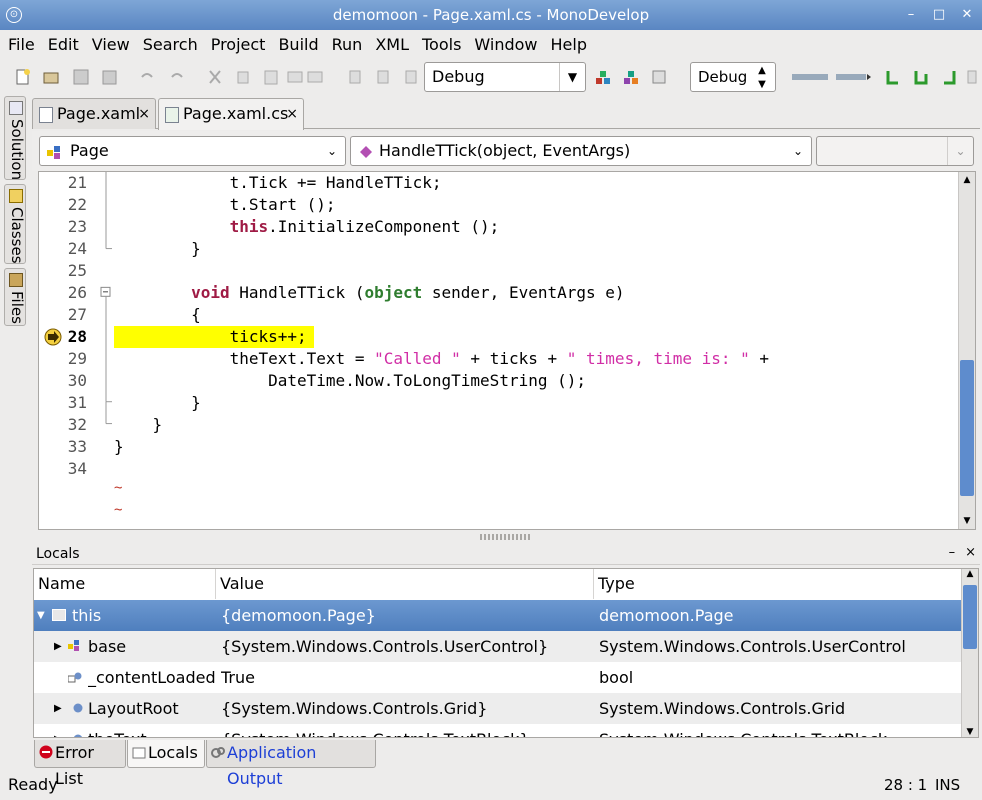  Describe the element at coordinates (810, 77) in the screenshot. I see `debug-step-icon` at that location.